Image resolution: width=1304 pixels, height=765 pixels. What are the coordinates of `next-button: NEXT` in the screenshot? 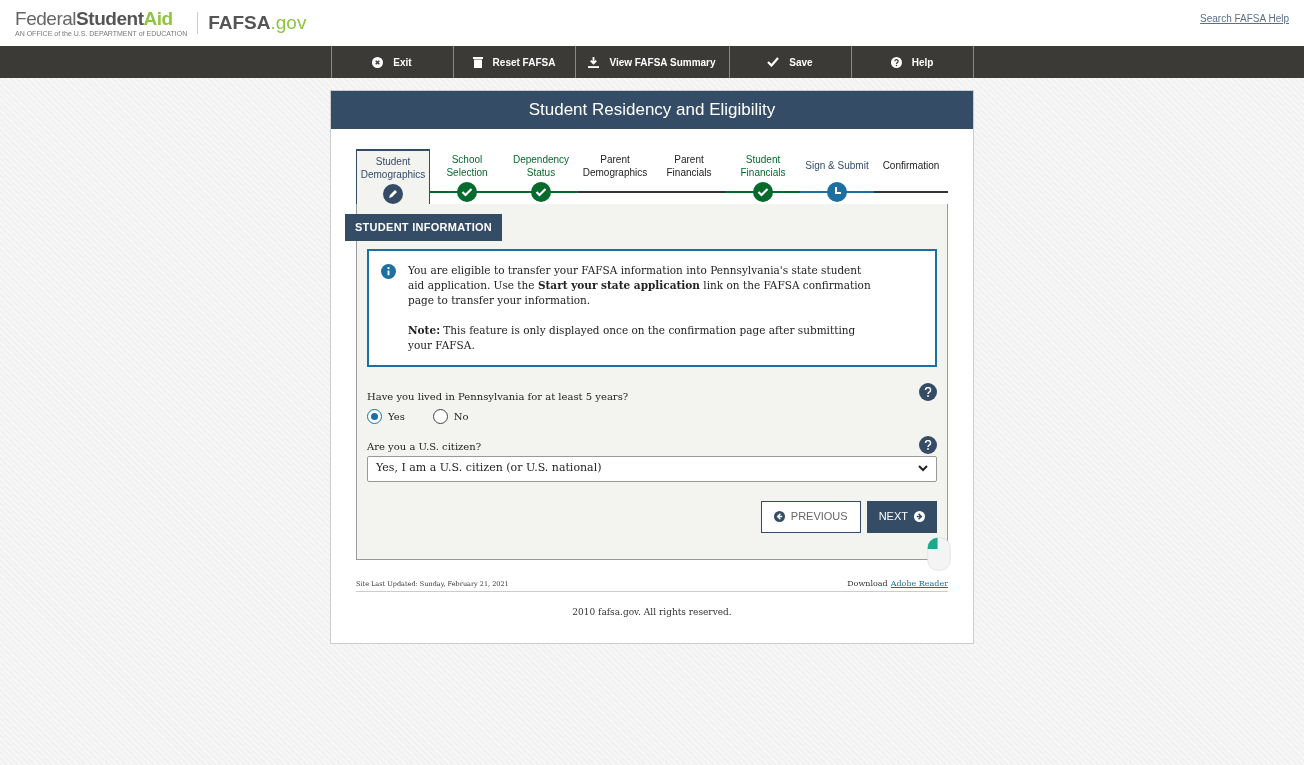 It's located at (901, 516).